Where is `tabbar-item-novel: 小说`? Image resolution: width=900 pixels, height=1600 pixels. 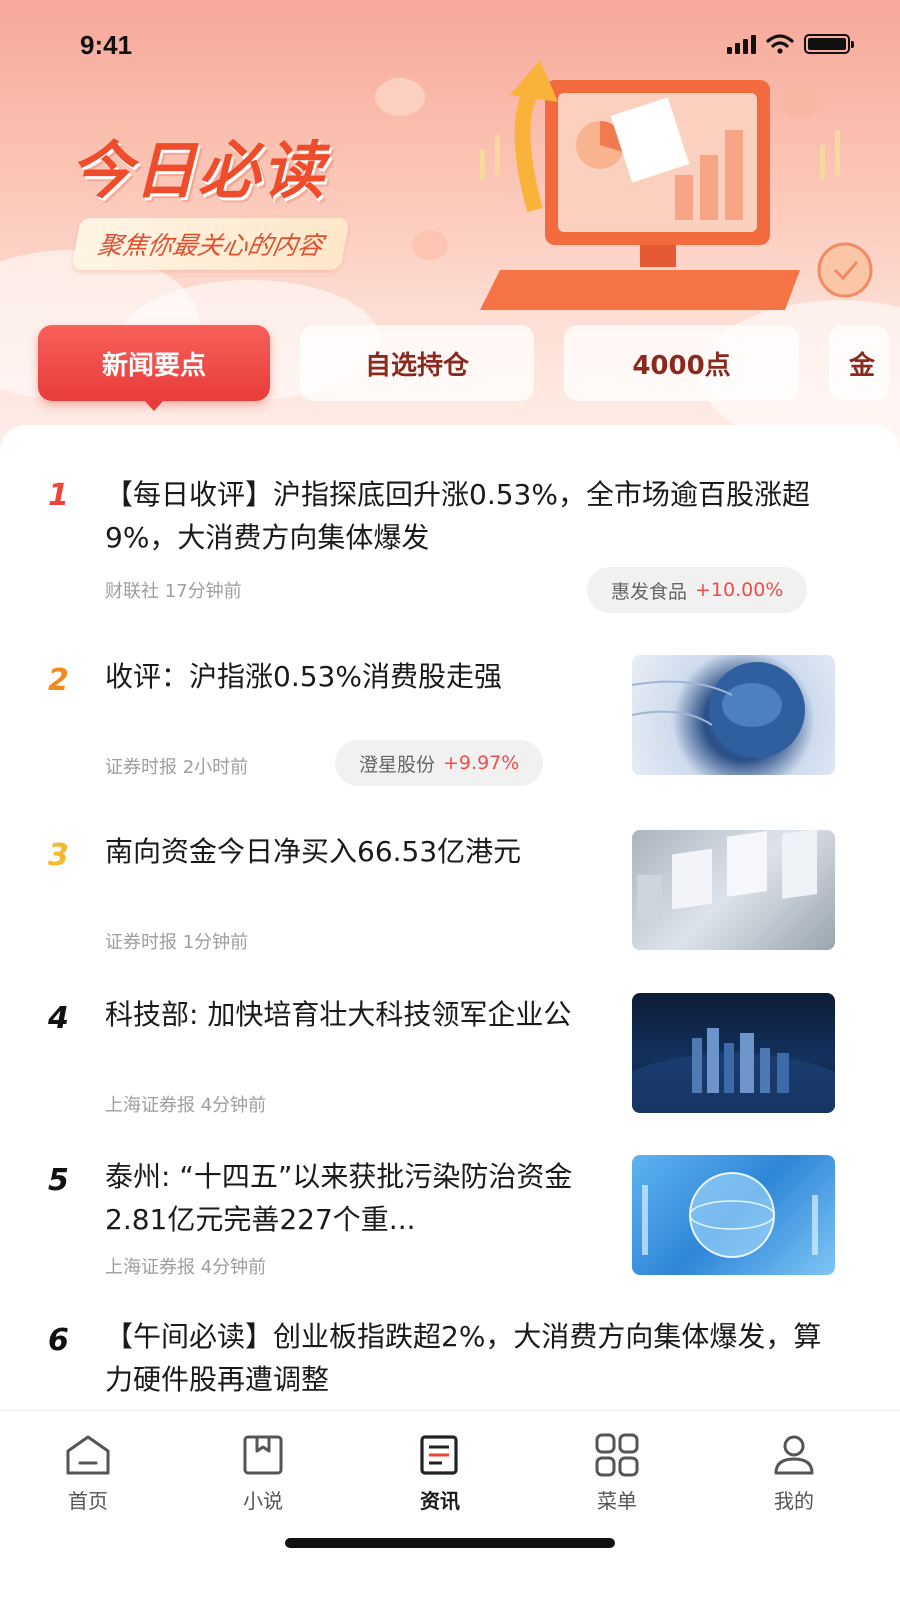 tabbar-item-novel: 小说 is located at coordinates (263, 1473).